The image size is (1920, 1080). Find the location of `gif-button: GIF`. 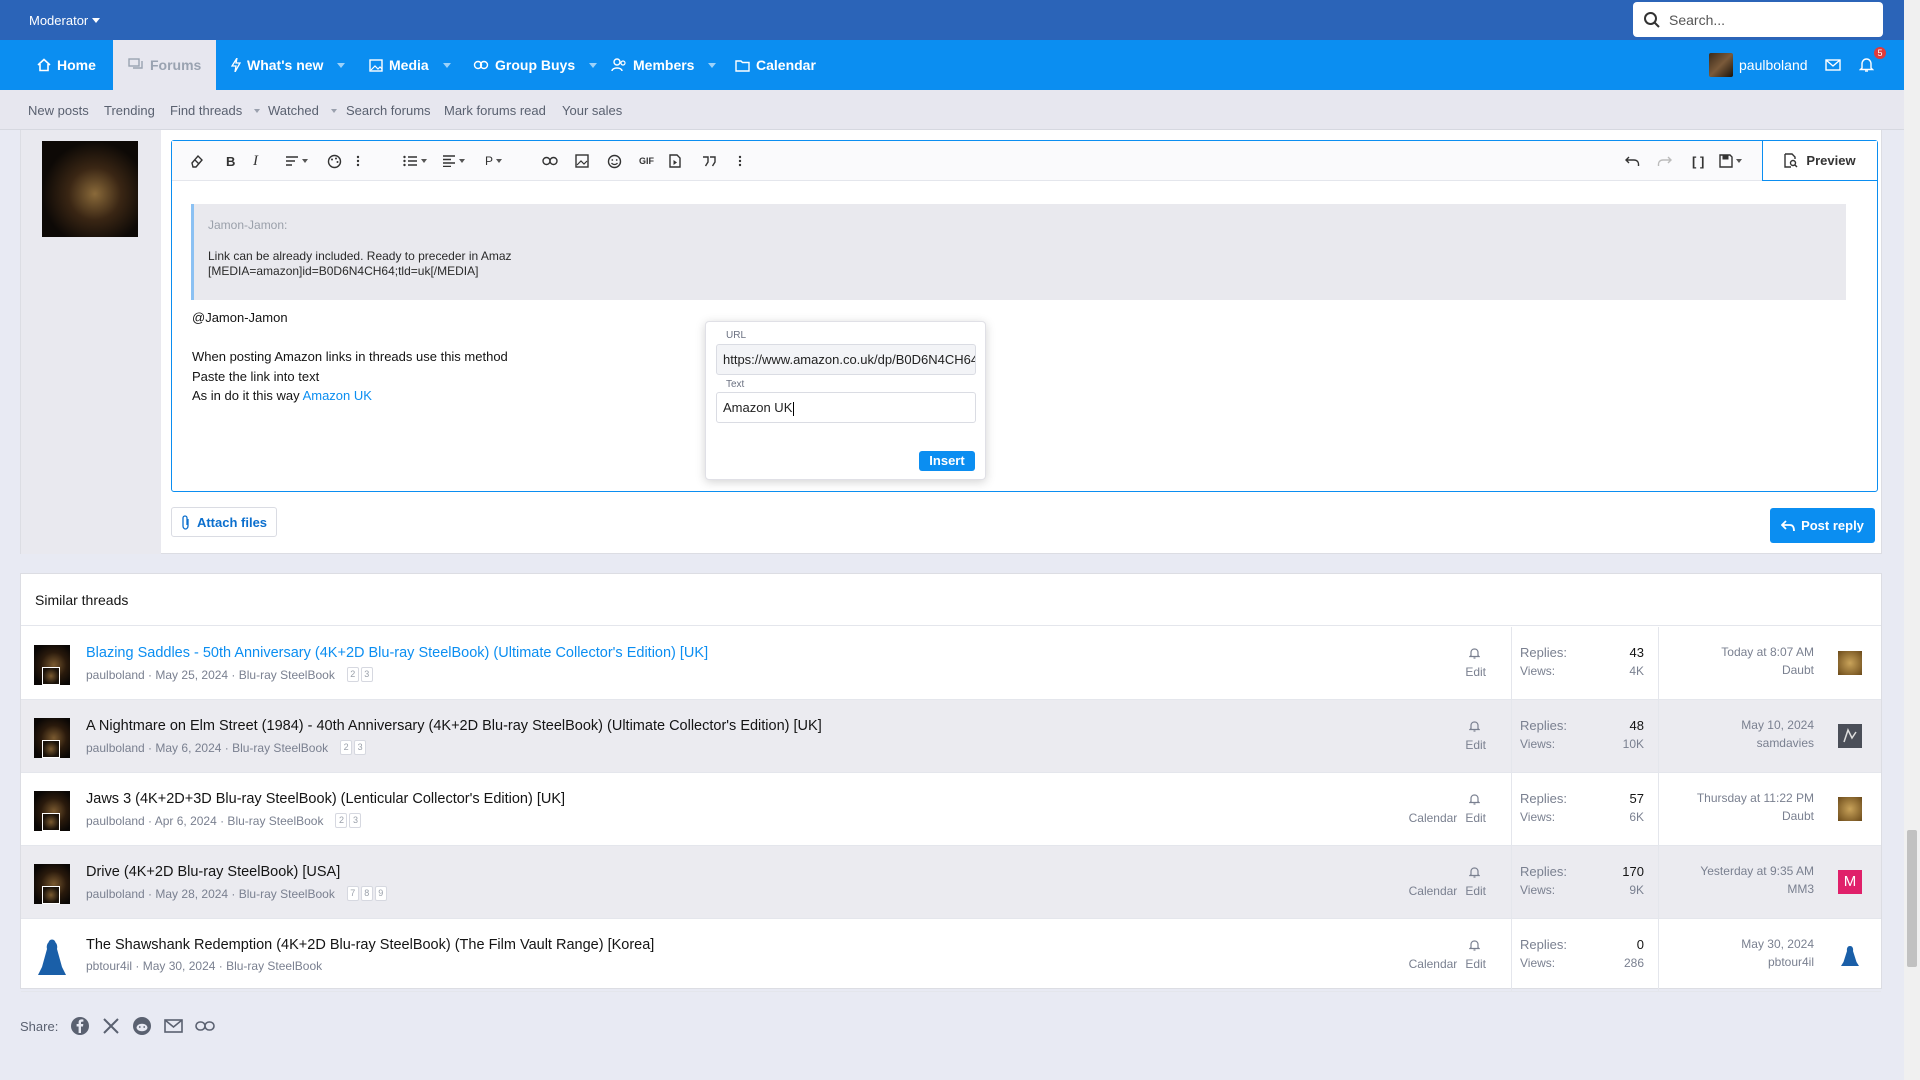

gif-button: GIF is located at coordinates (646, 161).